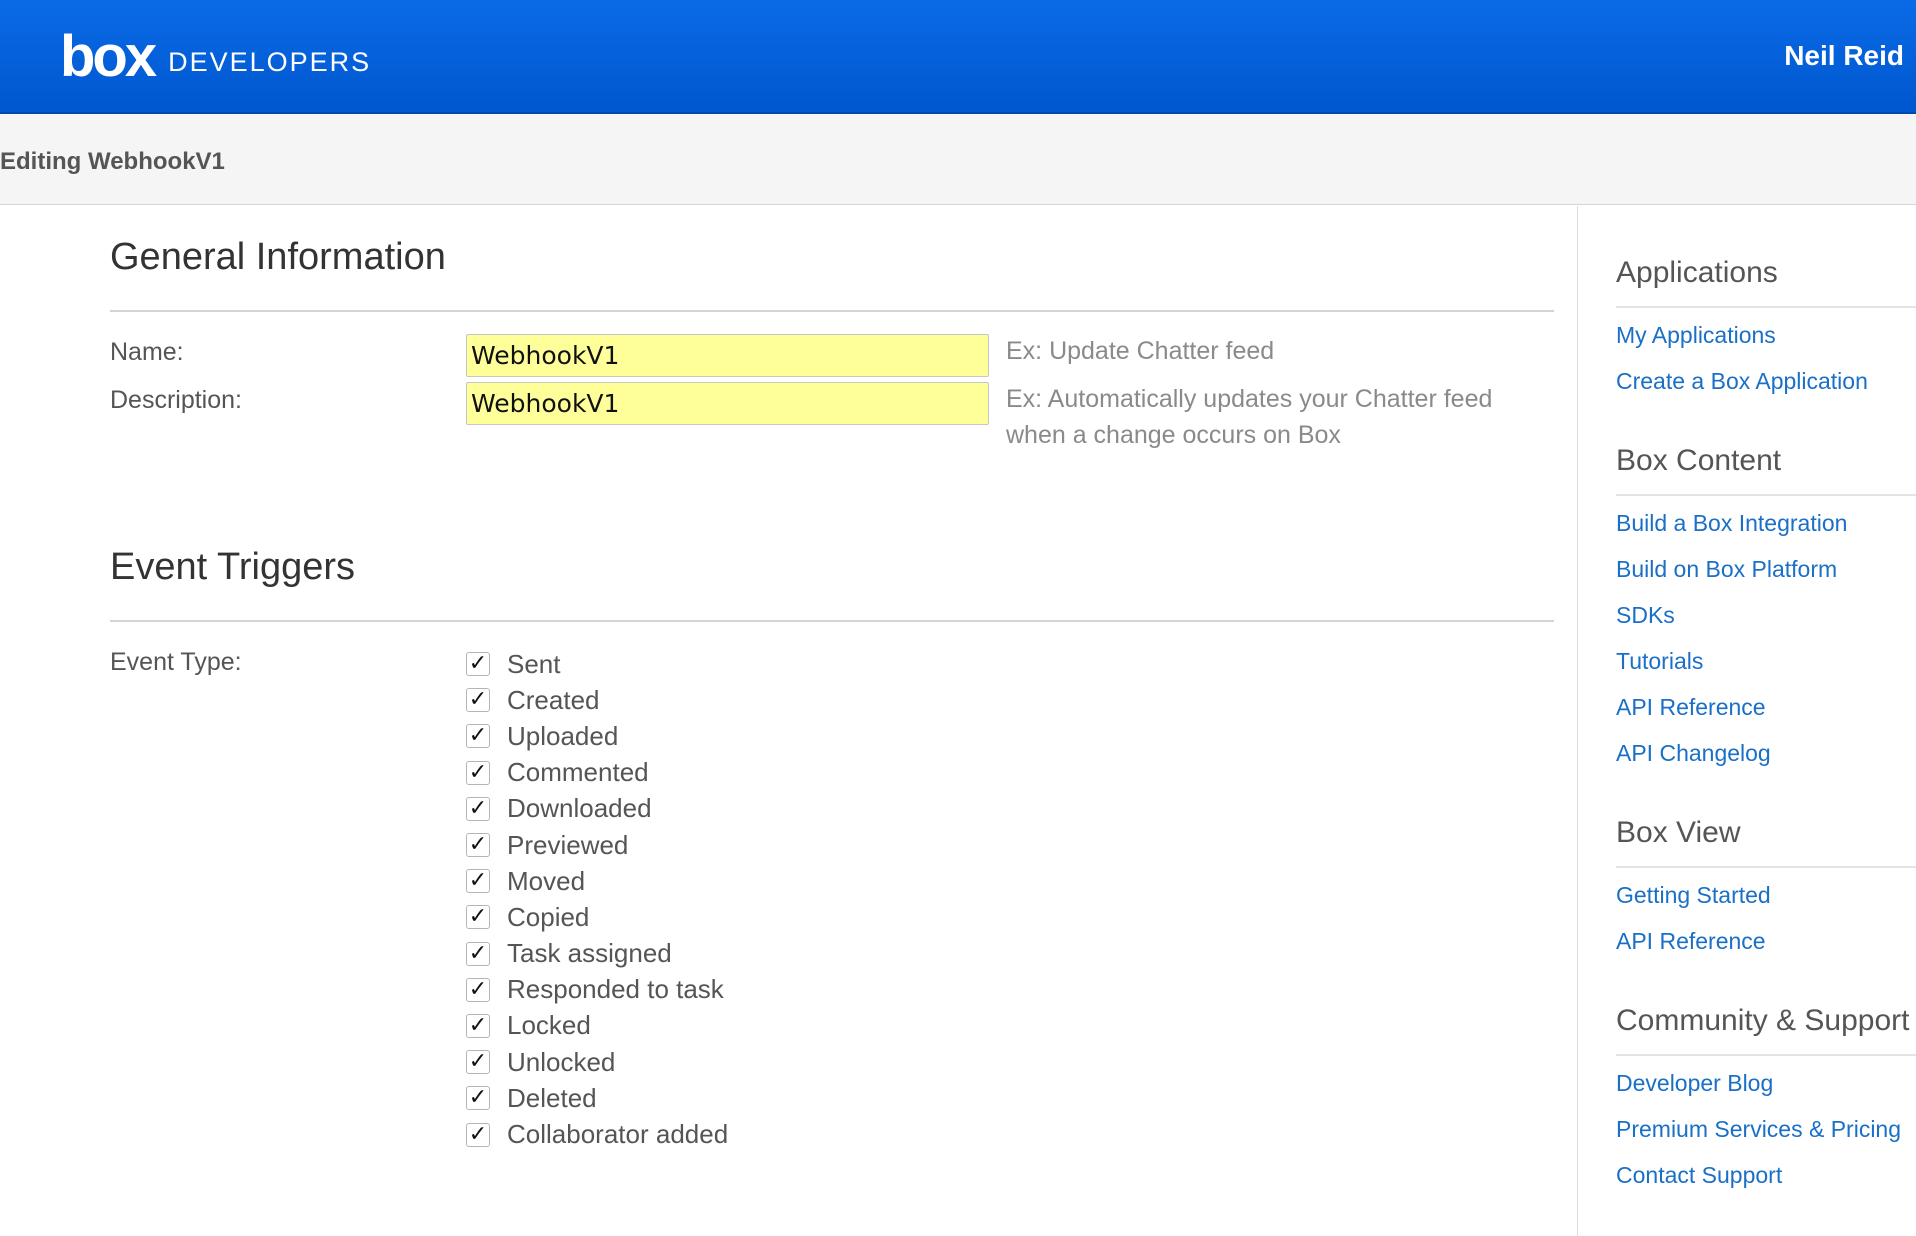 The image size is (1916, 1236). What do you see at coordinates (176, 662) in the screenshot?
I see `event-type-label: Event Type:` at bounding box center [176, 662].